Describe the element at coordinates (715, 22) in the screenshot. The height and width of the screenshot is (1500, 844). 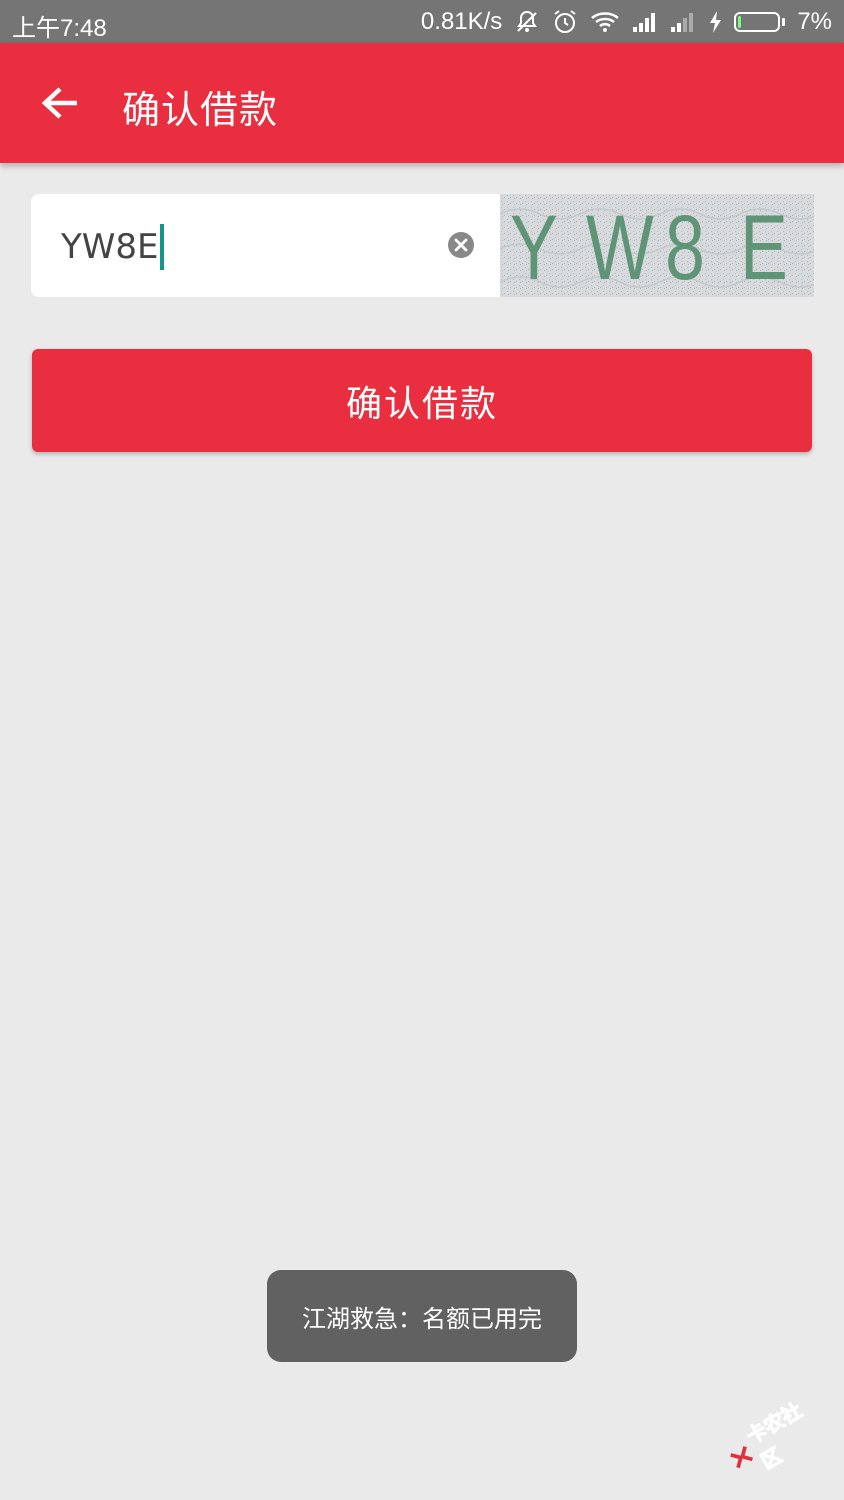
I see `charging-icon` at that location.